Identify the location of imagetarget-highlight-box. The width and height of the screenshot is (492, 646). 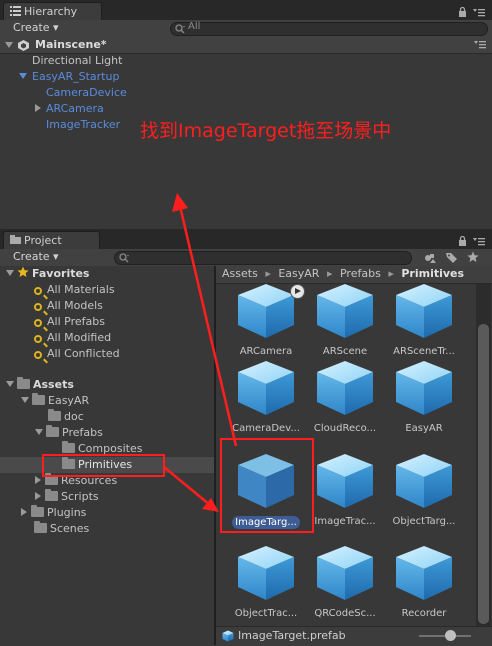
(267, 485).